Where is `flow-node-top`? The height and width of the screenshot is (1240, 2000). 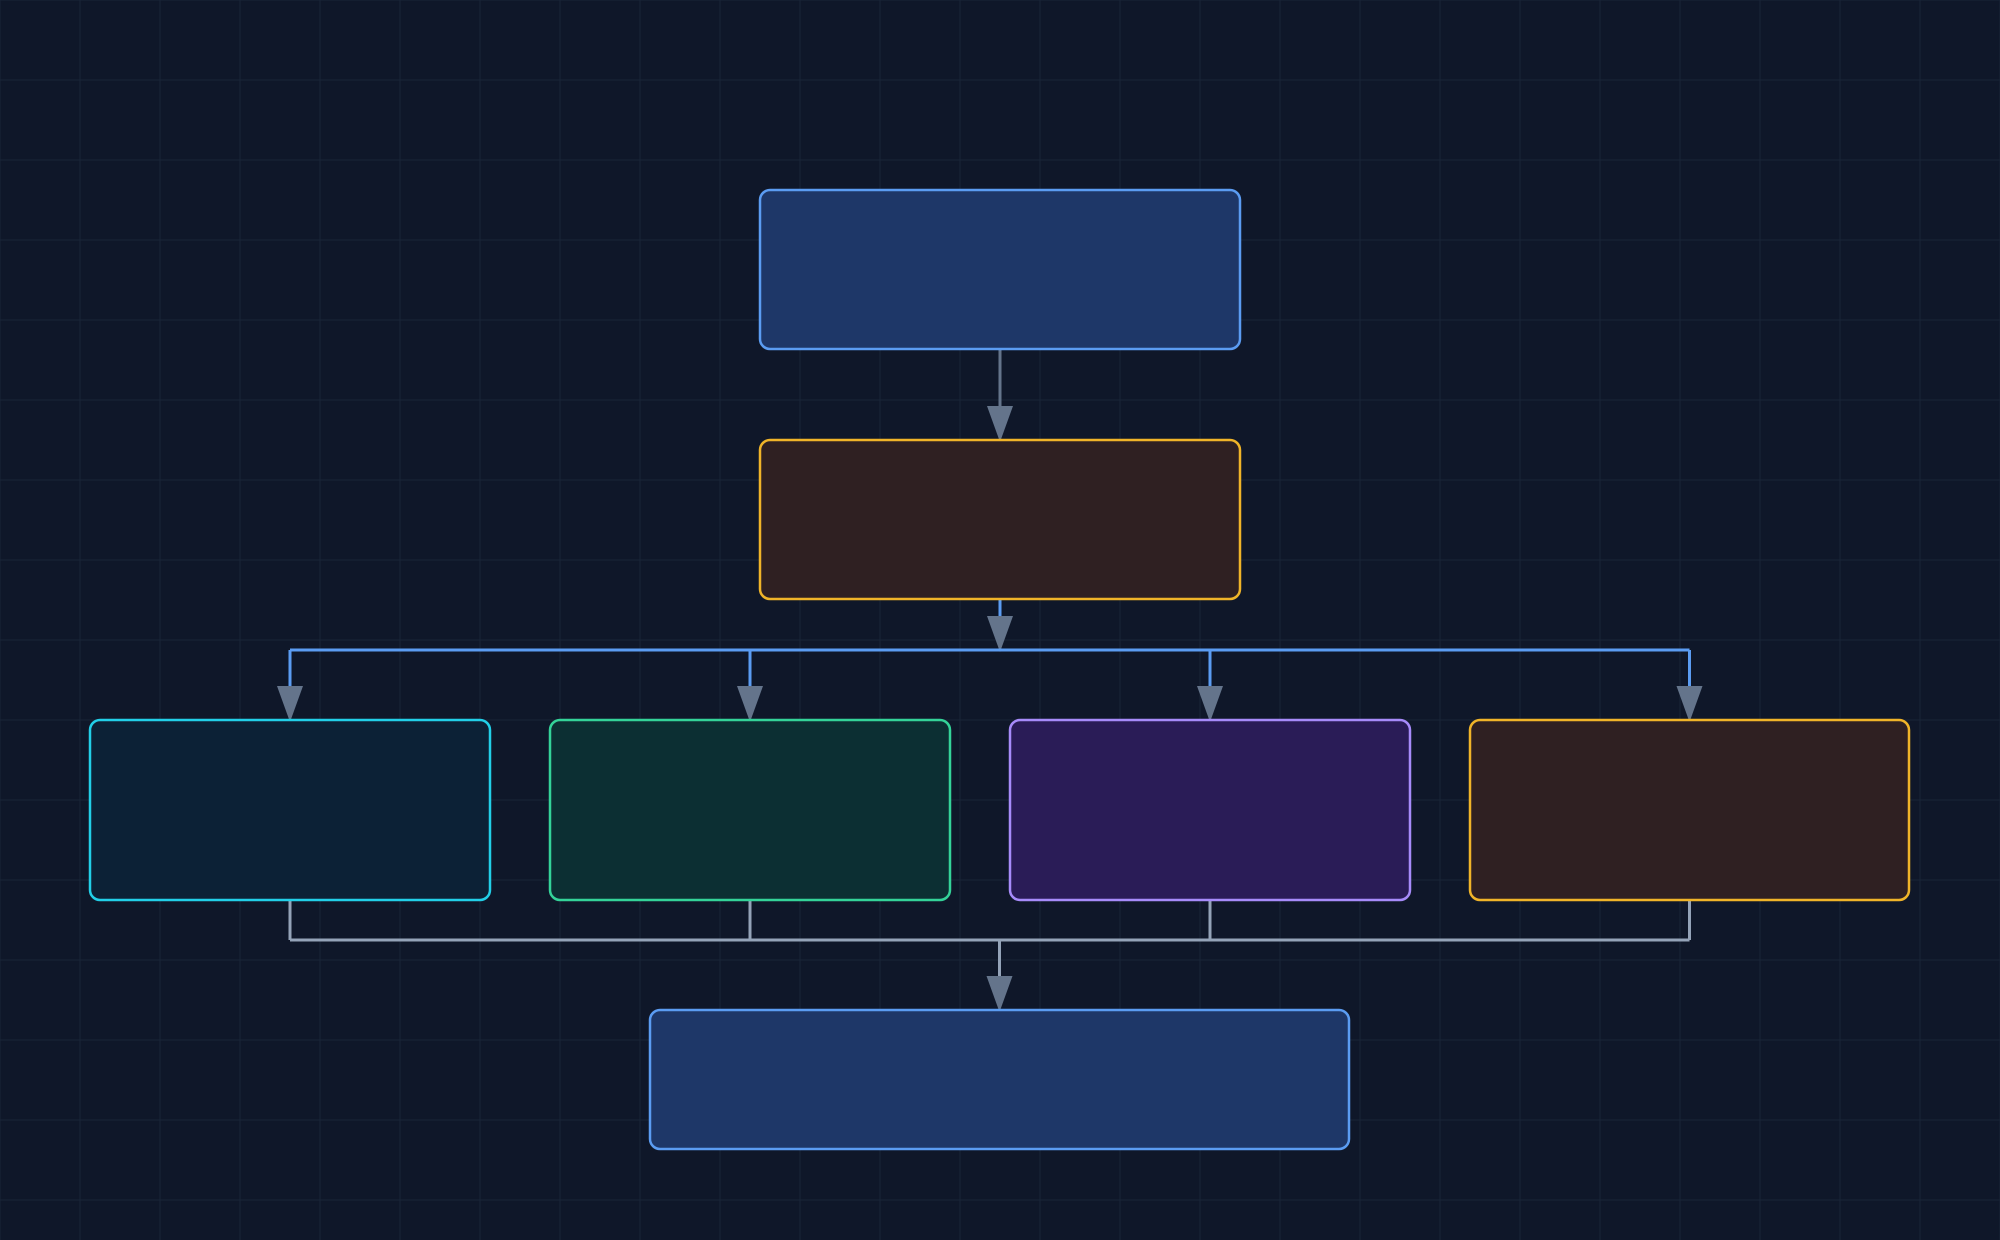 flow-node-top is located at coordinates (1000, 269).